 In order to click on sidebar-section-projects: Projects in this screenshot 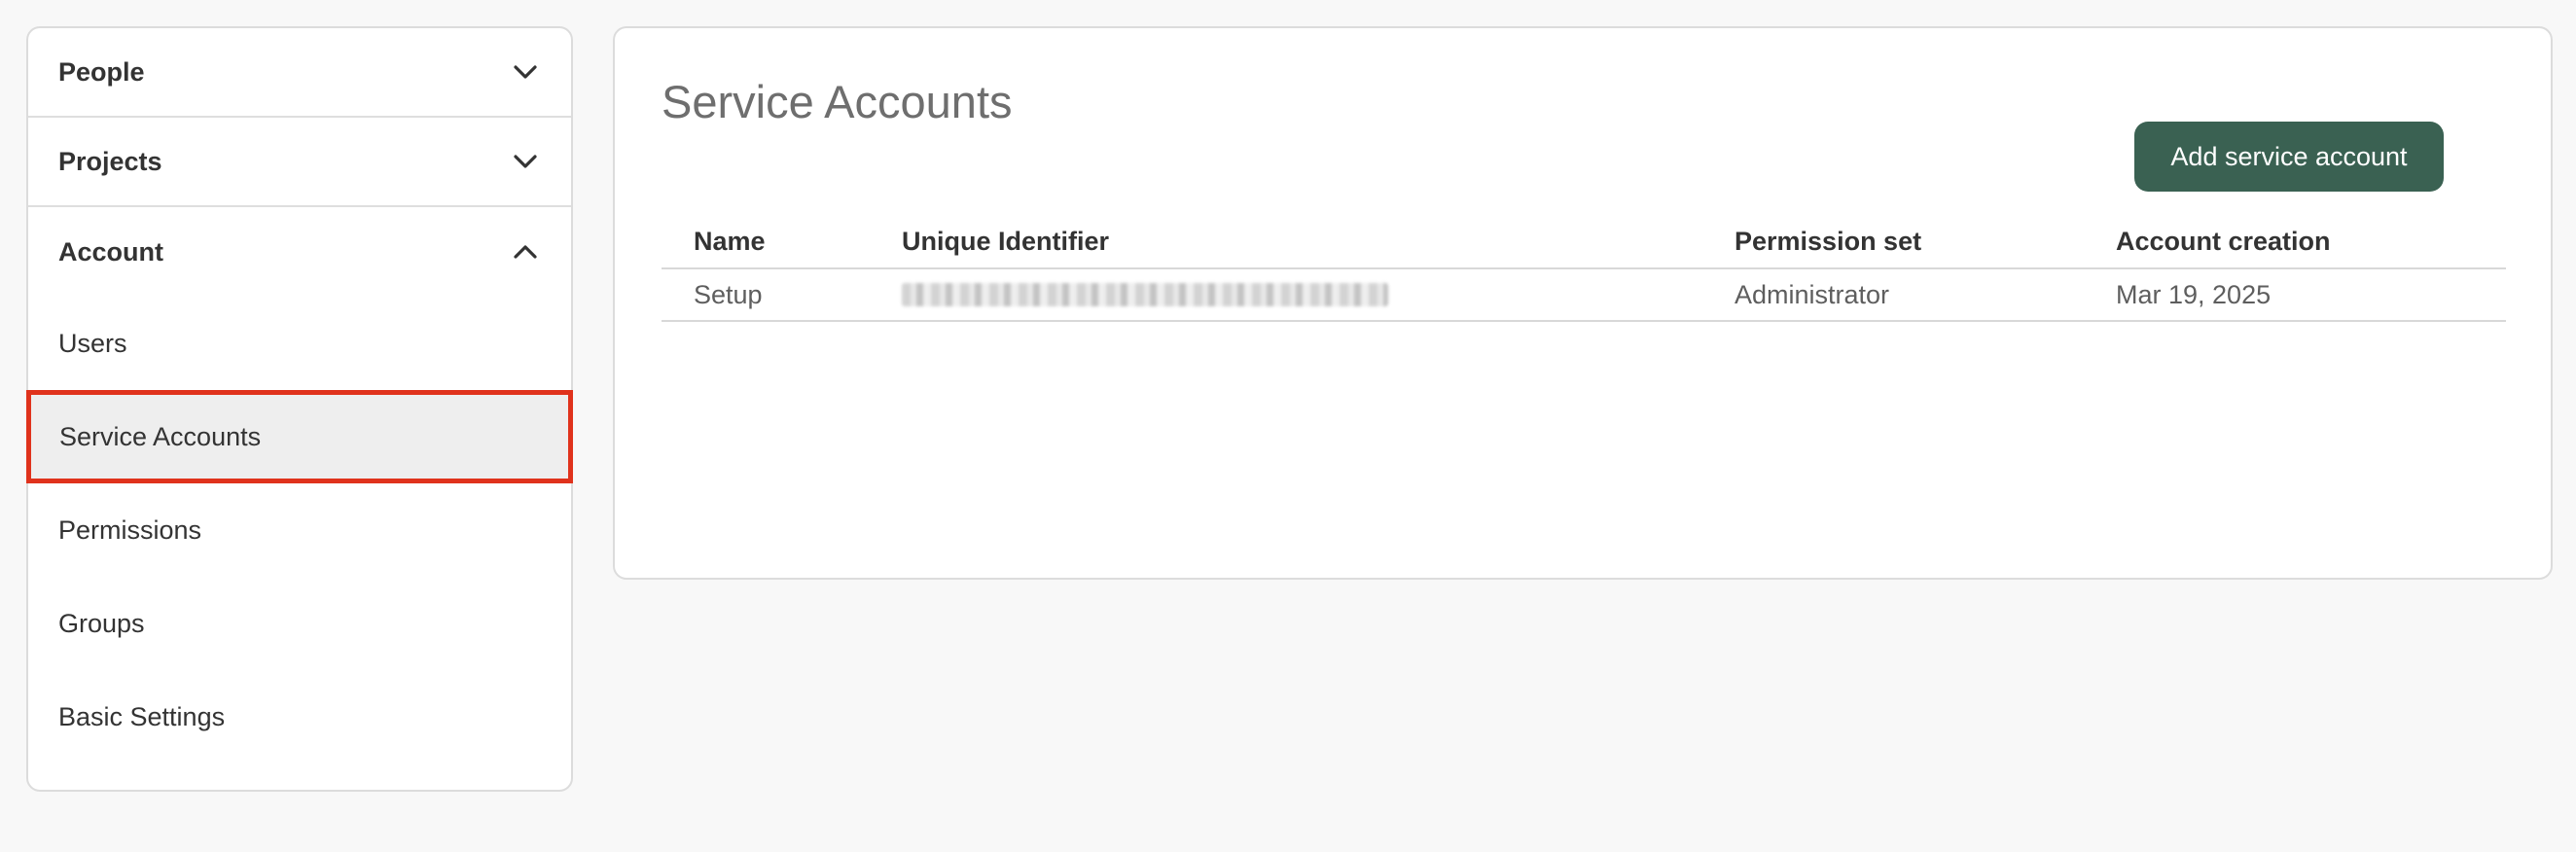, I will do `click(299, 162)`.